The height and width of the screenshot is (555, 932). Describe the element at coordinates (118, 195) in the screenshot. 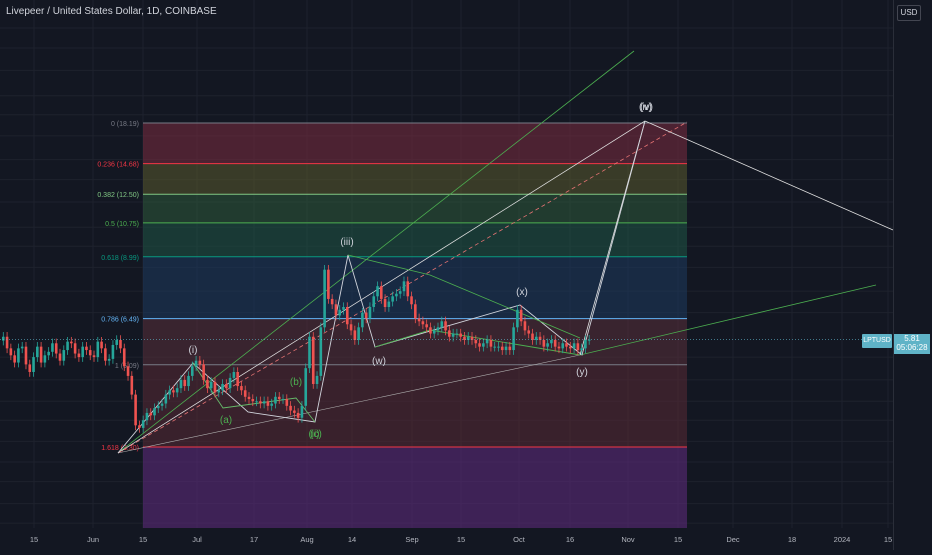

I see `fib-level-label: 0.382 (12.50)` at that location.